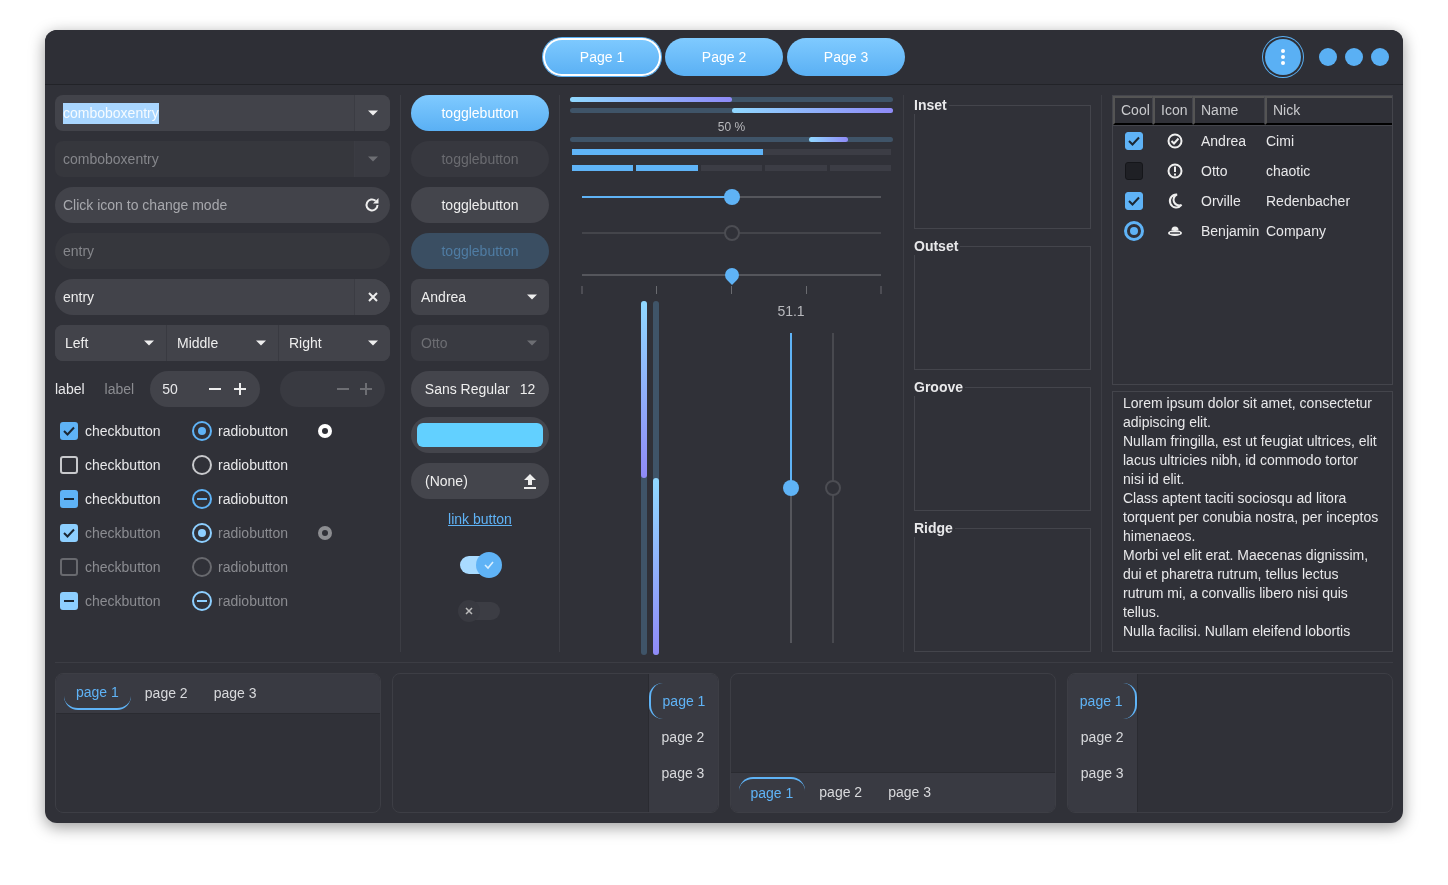 This screenshot has width=1448, height=885. Describe the element at coordinates (731, 127) in the screenshot. I see `progress-label: 50 %` at that location.